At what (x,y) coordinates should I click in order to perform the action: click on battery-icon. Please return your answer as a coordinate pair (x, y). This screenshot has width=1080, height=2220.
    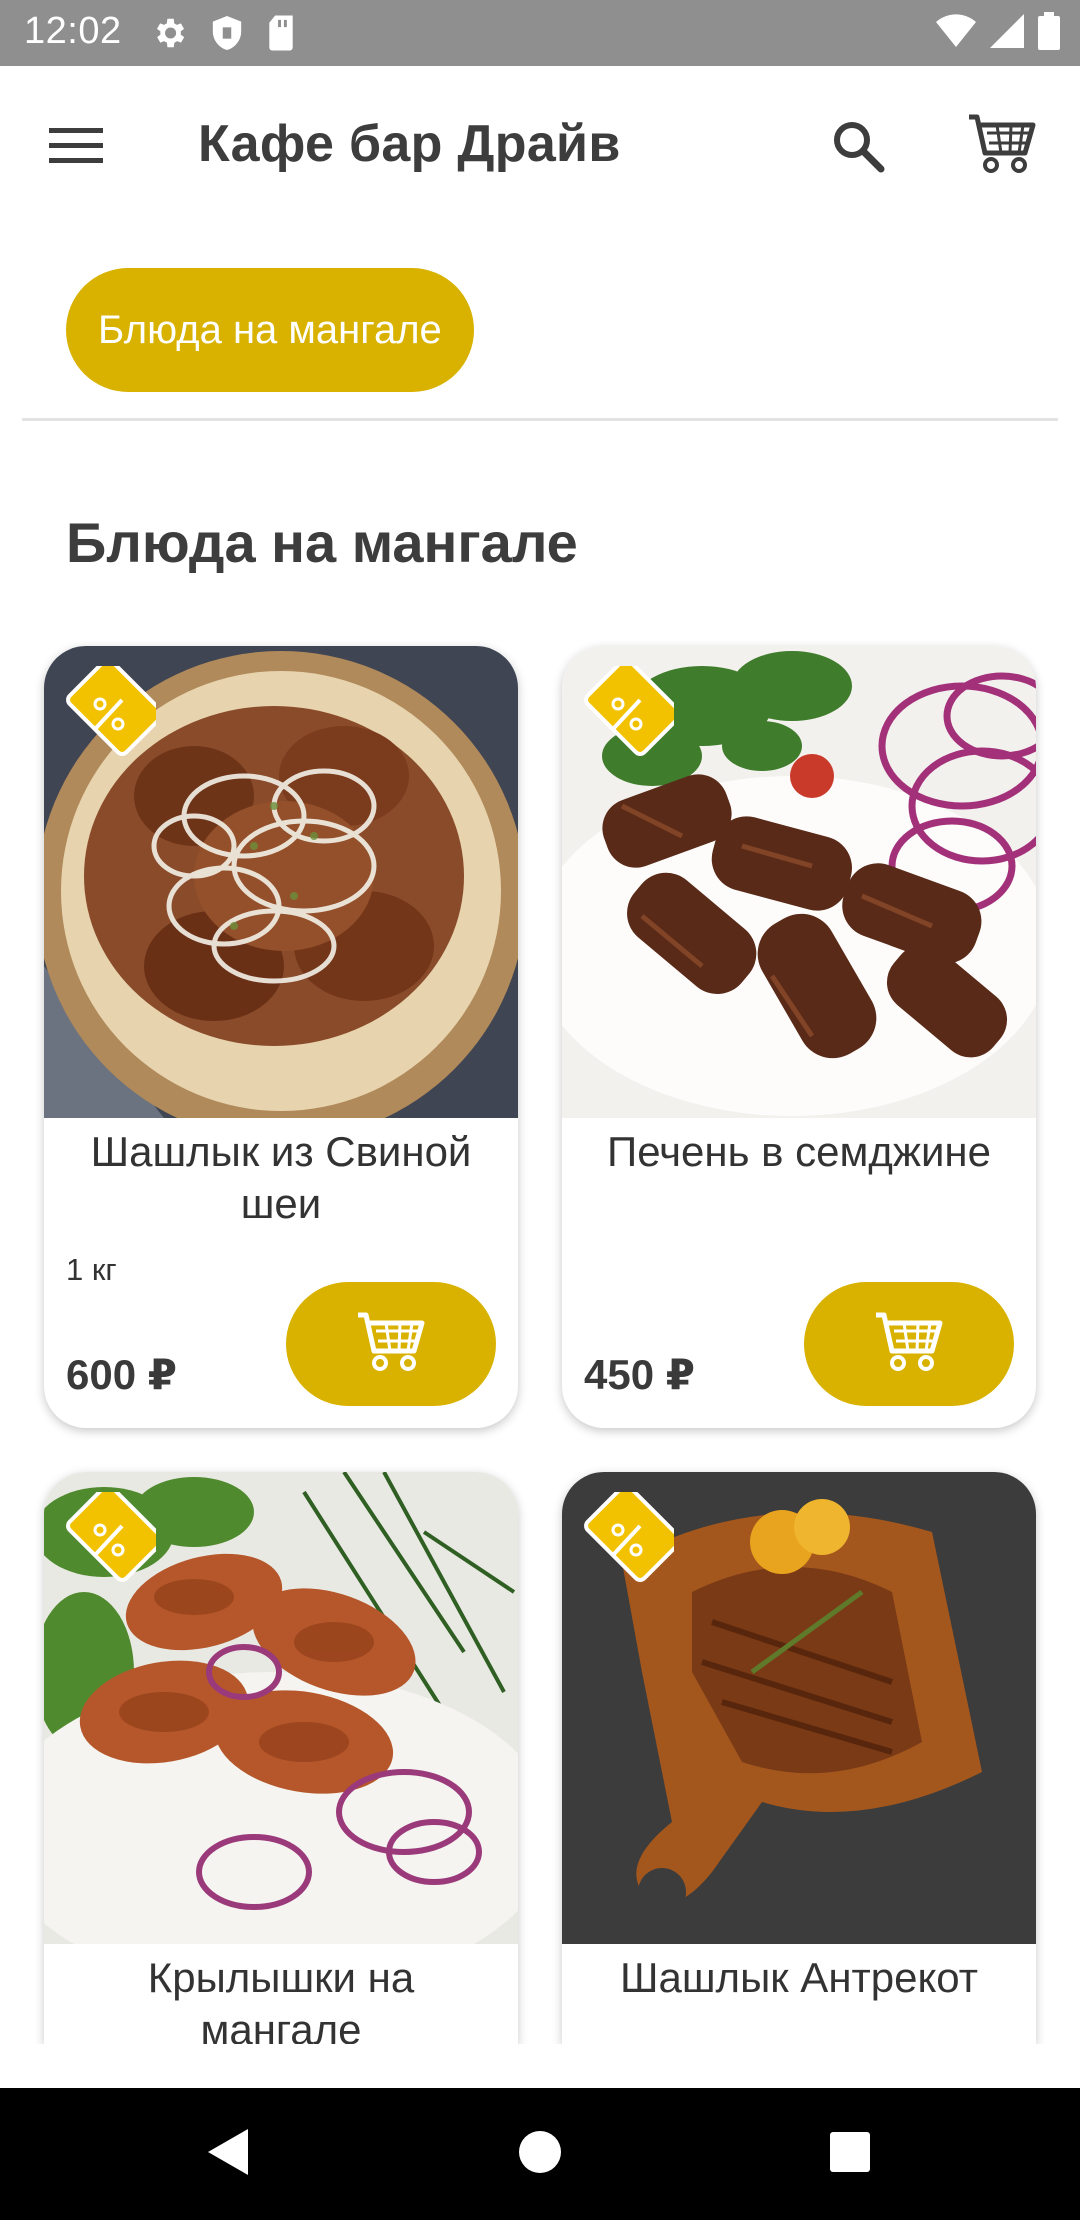
    Looking at the image, I should click on (1049, 33).